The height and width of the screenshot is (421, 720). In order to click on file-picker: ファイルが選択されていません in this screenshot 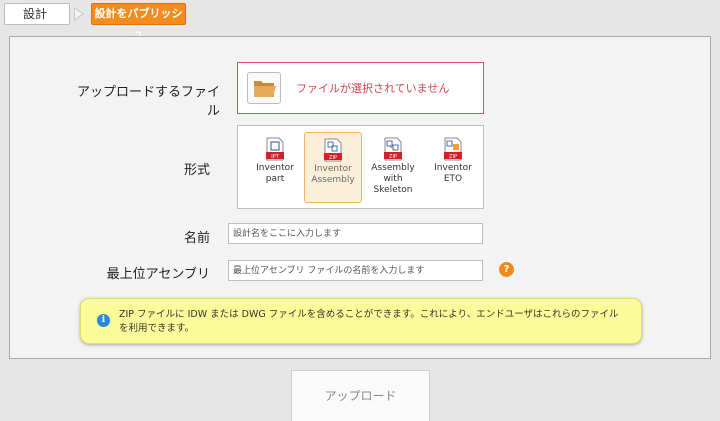, I will do `click(360, 88)`.